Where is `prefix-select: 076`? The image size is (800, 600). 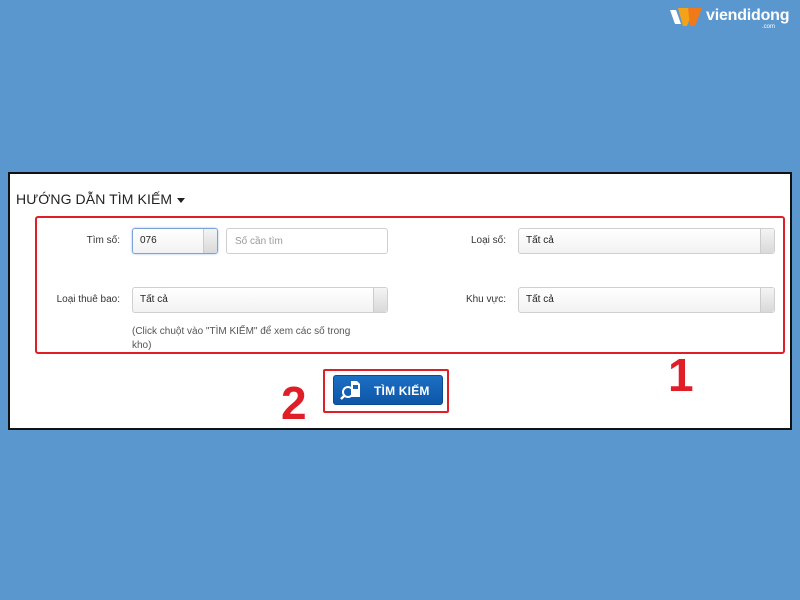
prefix-select: 076 is located at coordinates (175, 241).